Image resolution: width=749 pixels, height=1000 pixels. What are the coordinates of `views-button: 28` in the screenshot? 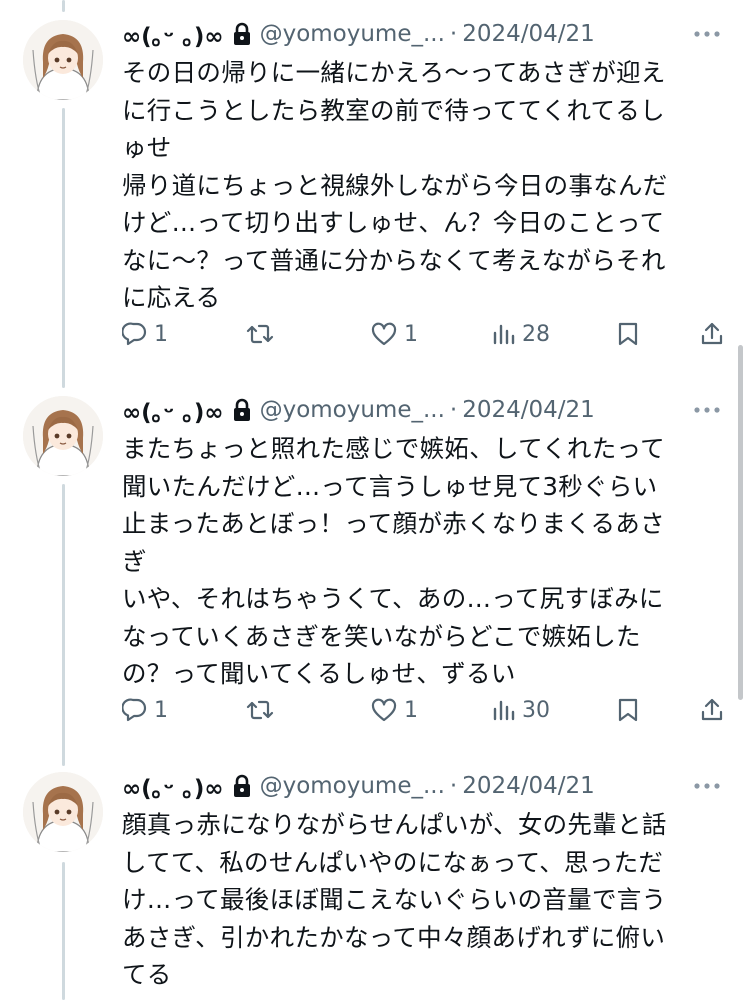 It's located at (521, 334).